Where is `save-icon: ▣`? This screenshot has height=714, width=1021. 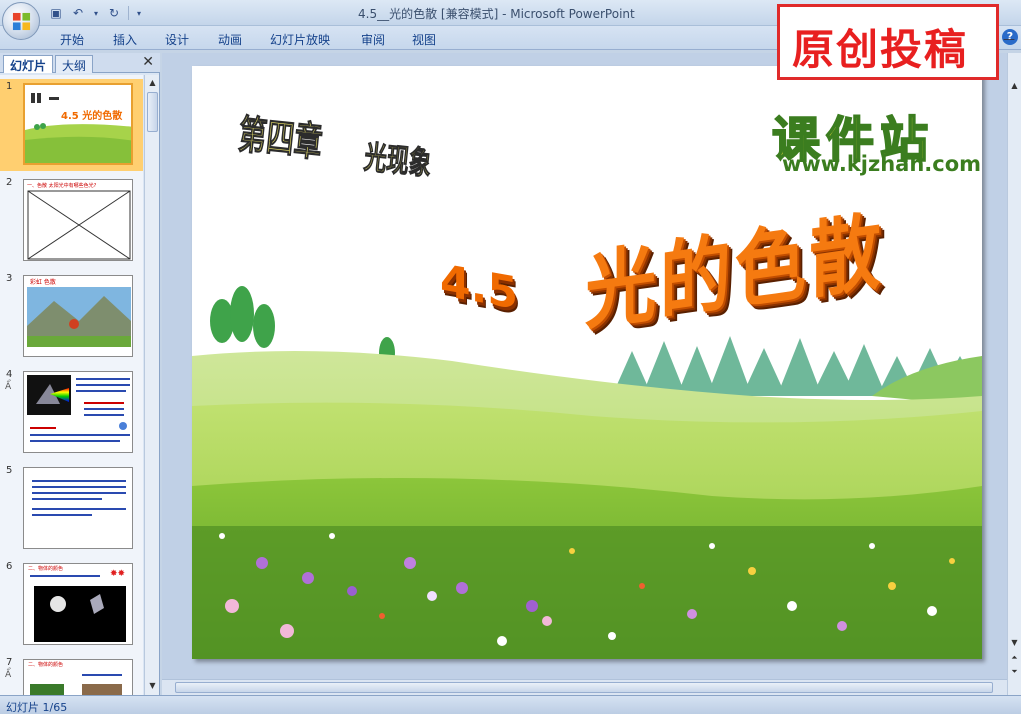 save-icon: ▣ is located at coordinates (56, 13).